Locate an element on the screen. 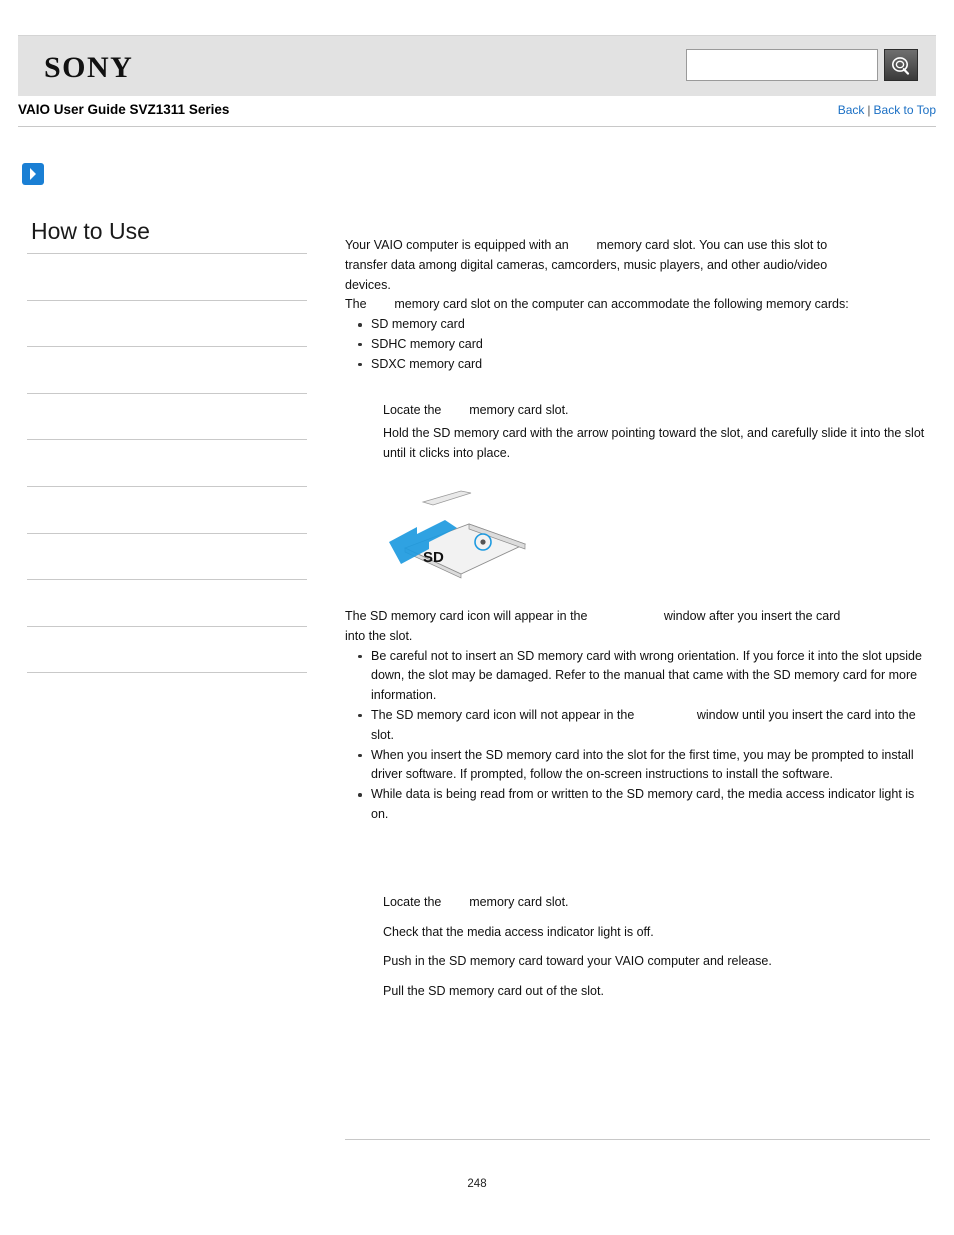  site-header: SONY is located at coordinates (477, 65).